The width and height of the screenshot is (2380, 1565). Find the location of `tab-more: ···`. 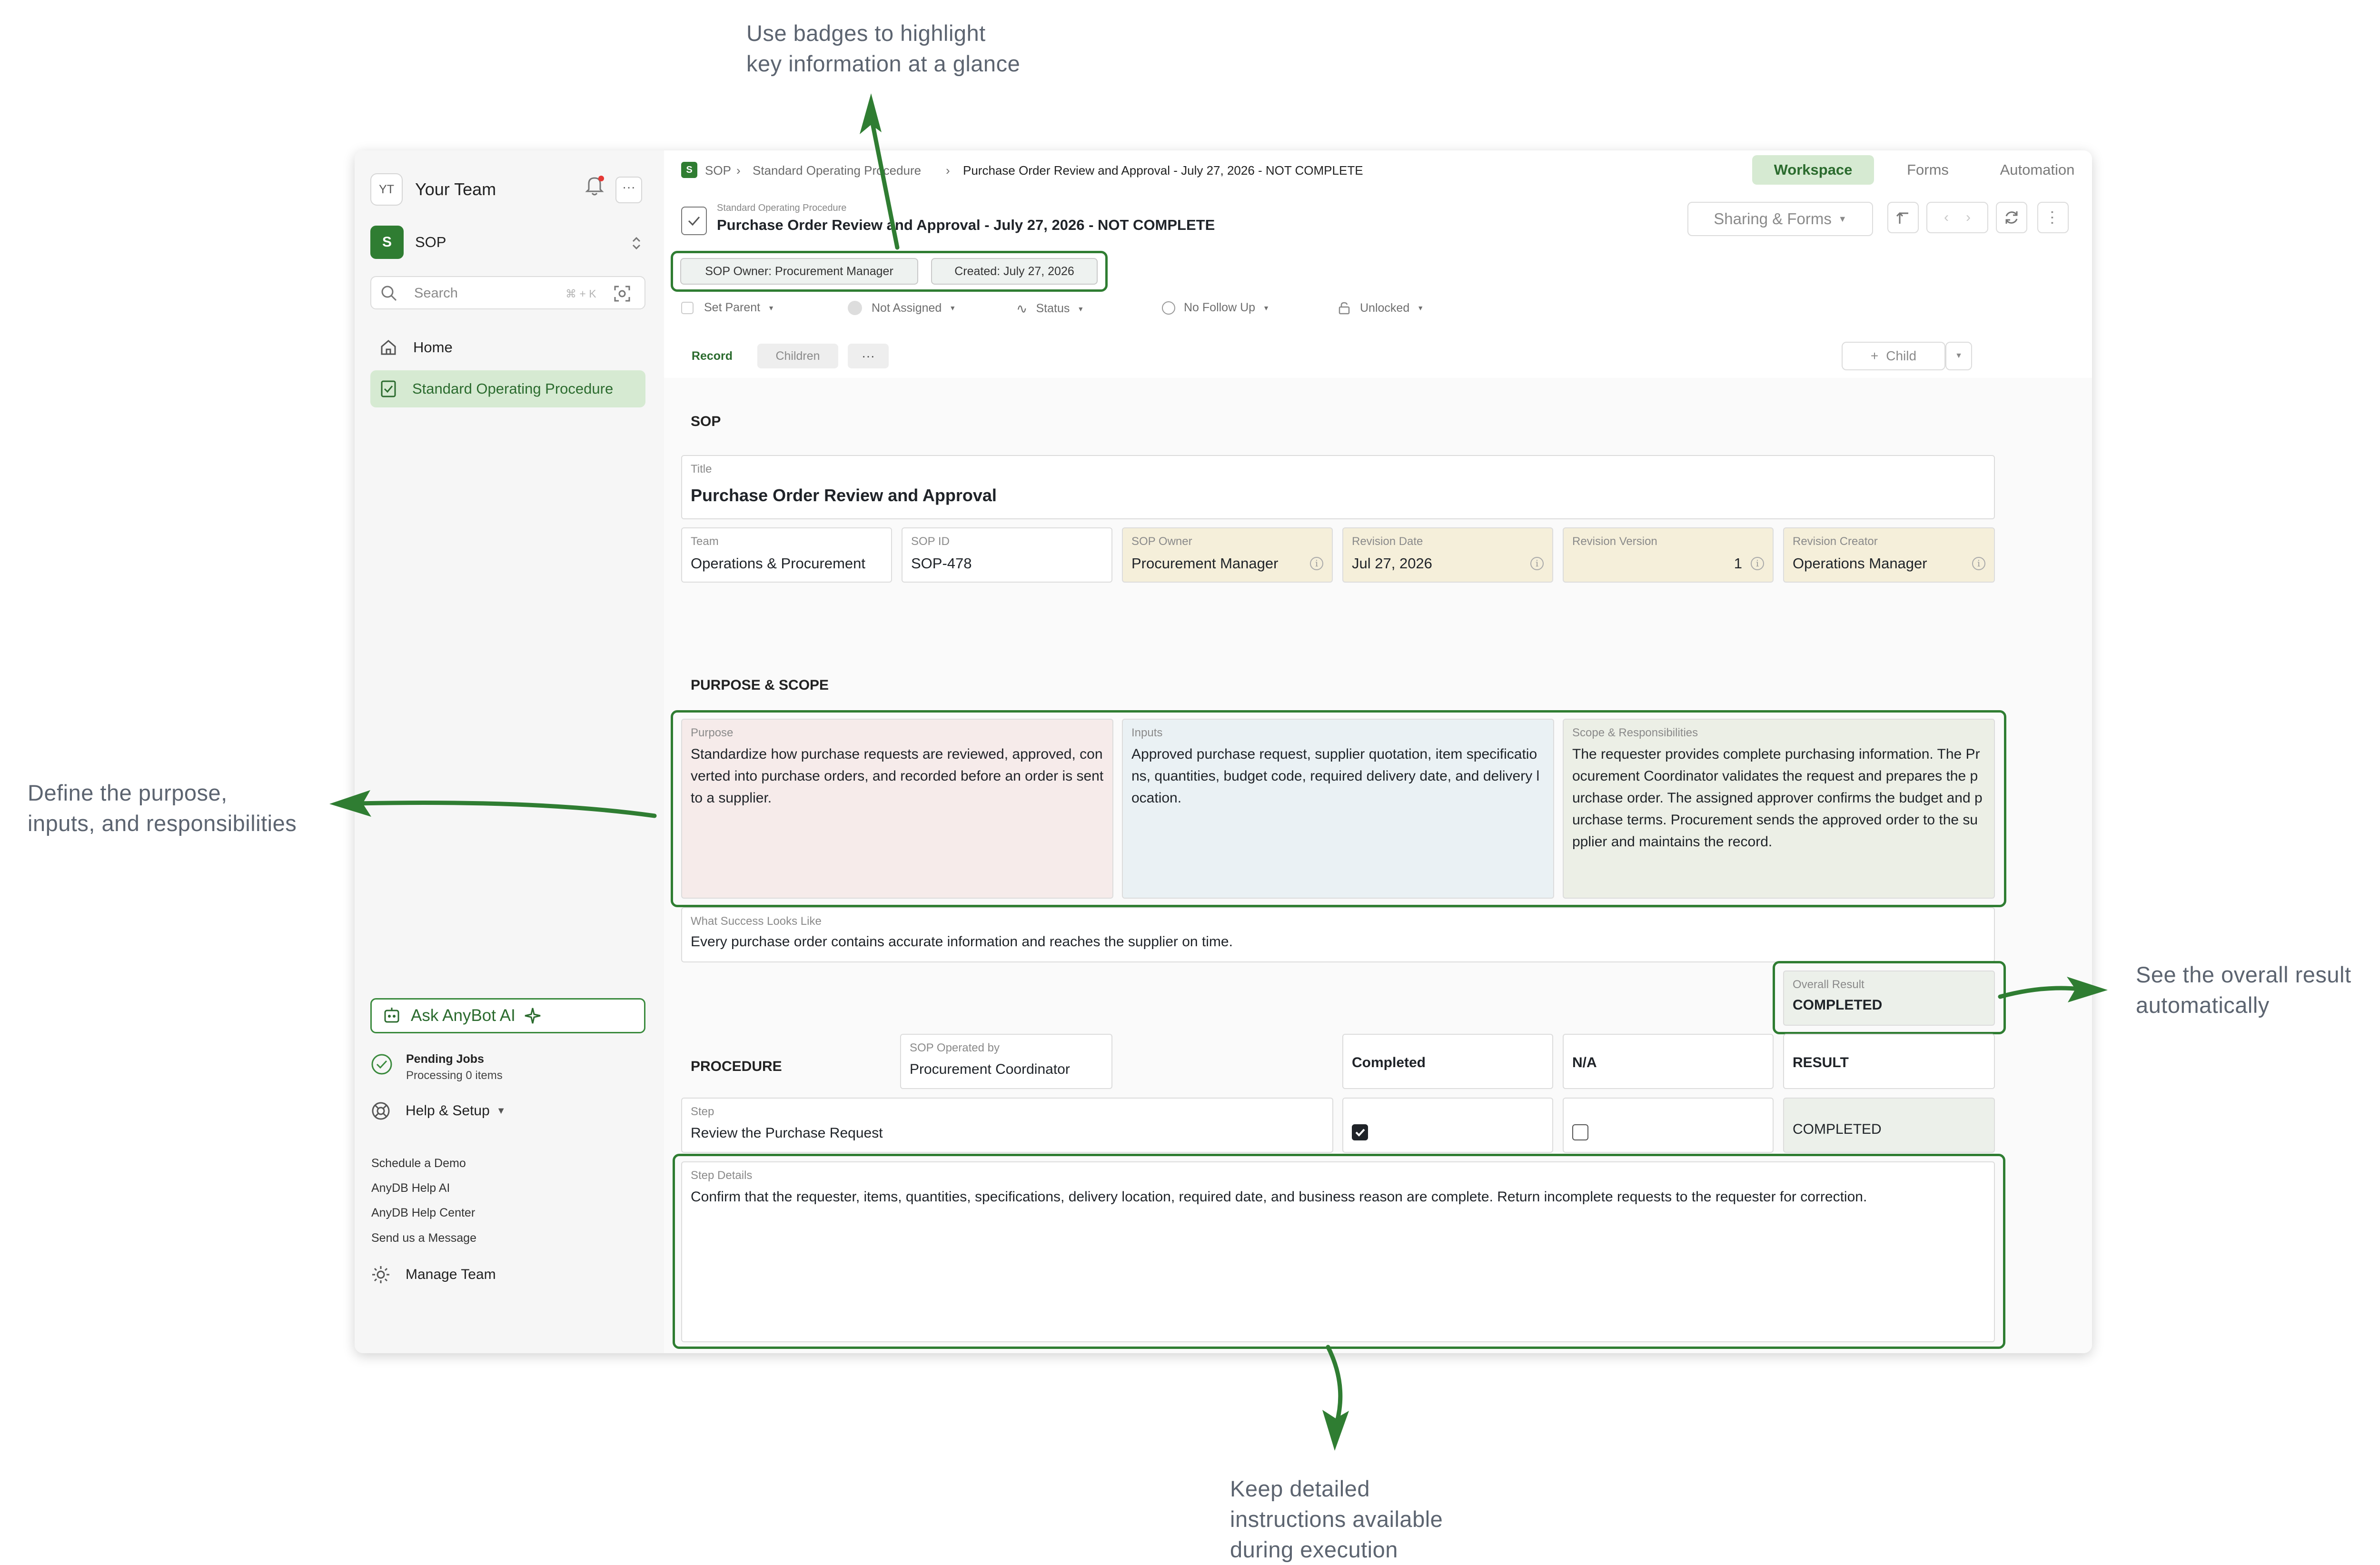

tab-more: ··· is located at coordinates (868, 356).